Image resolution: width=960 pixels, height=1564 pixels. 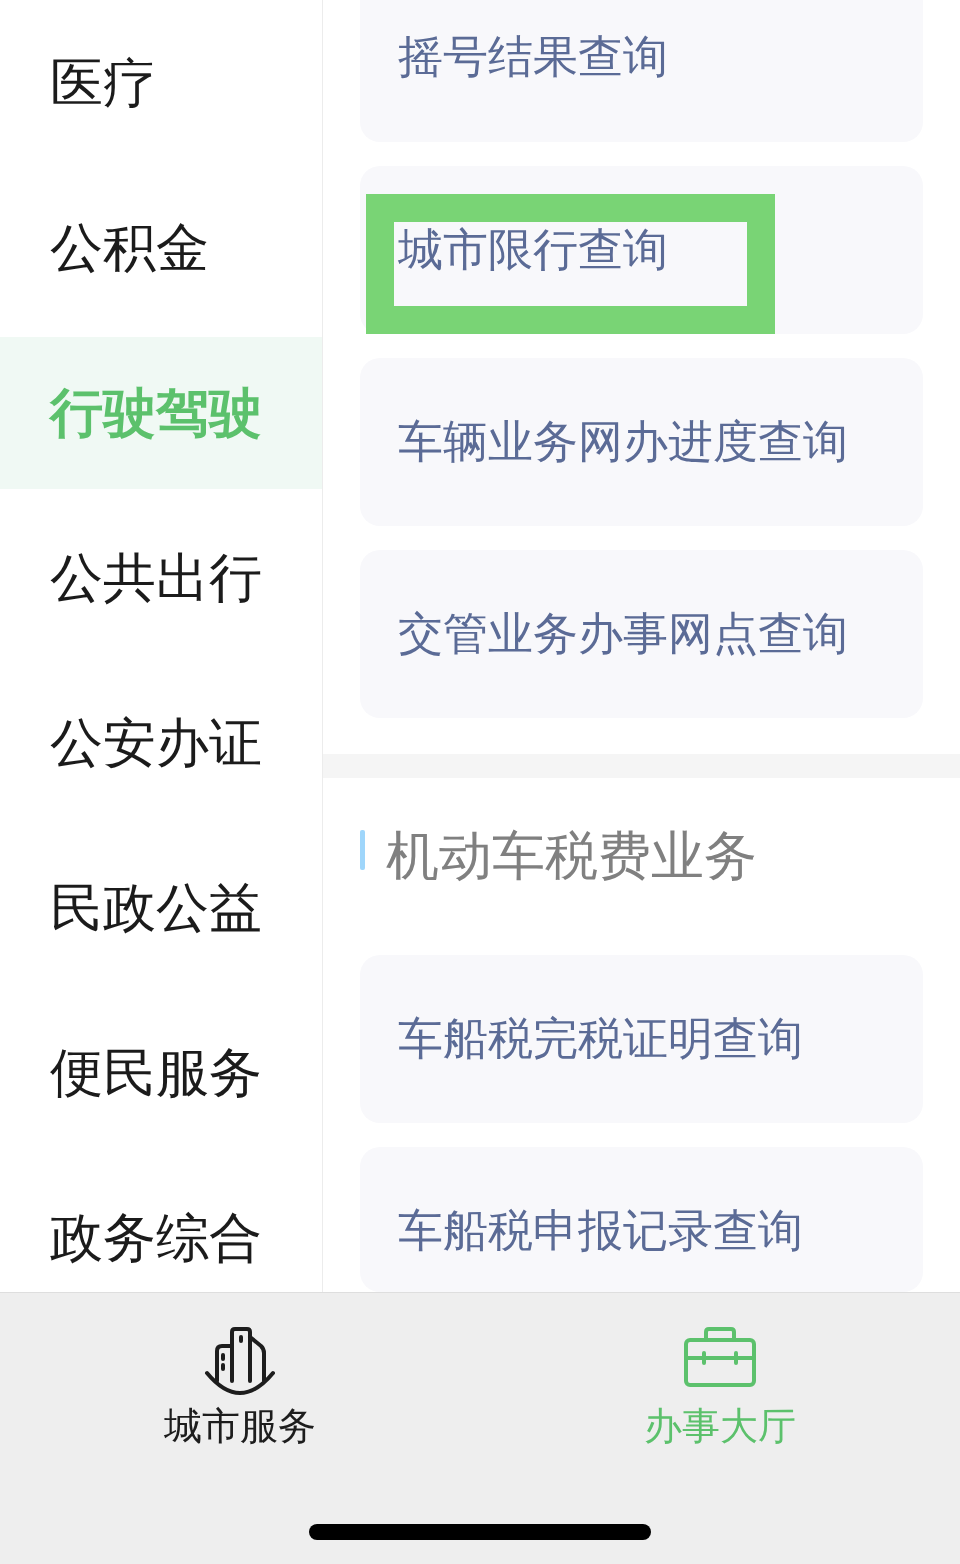 I want to click on service-card: 交管业务办事网点查询, so click(x=641, y=634).